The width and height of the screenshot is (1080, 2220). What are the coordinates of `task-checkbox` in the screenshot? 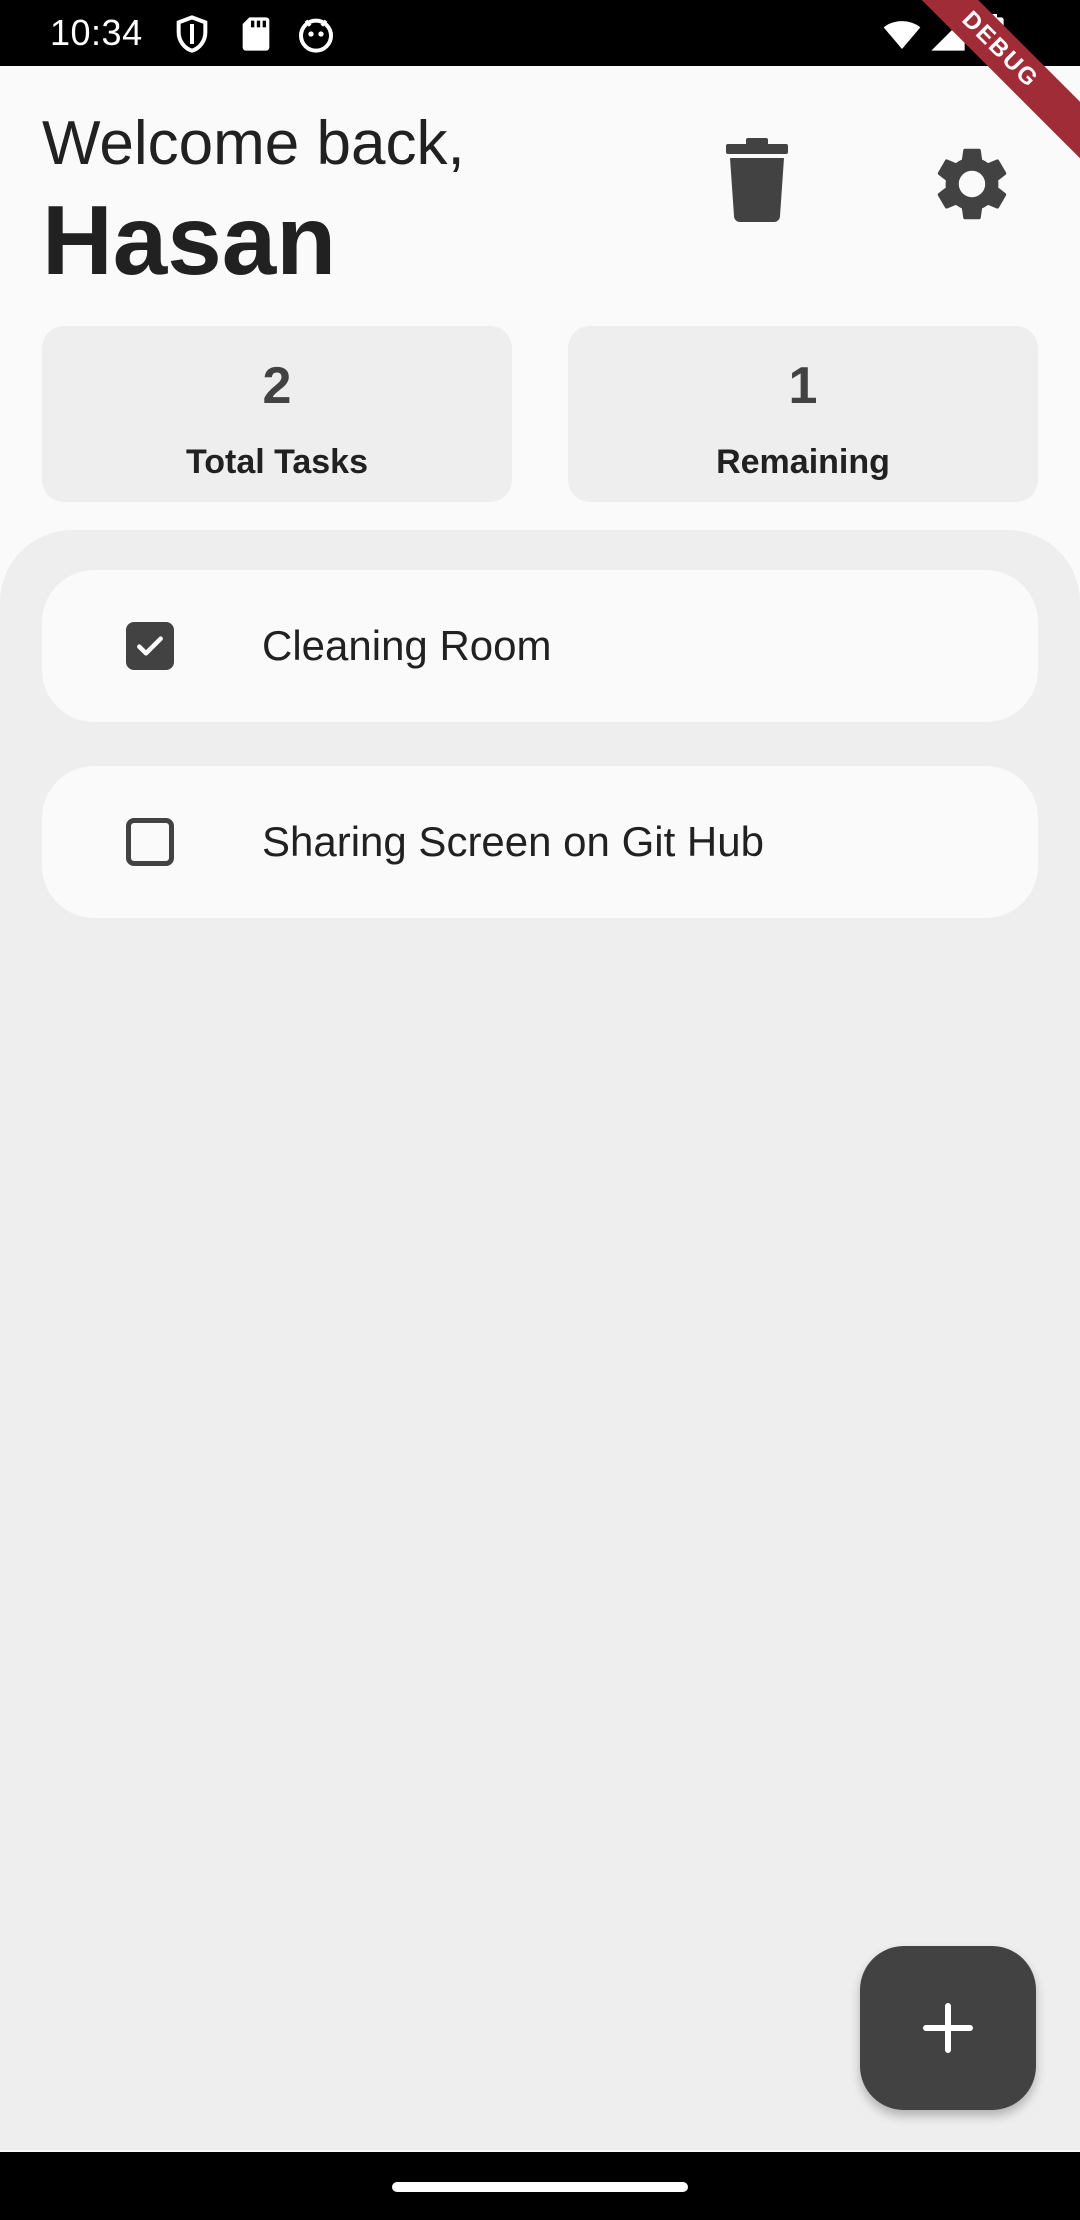 It's located at (150, 842).